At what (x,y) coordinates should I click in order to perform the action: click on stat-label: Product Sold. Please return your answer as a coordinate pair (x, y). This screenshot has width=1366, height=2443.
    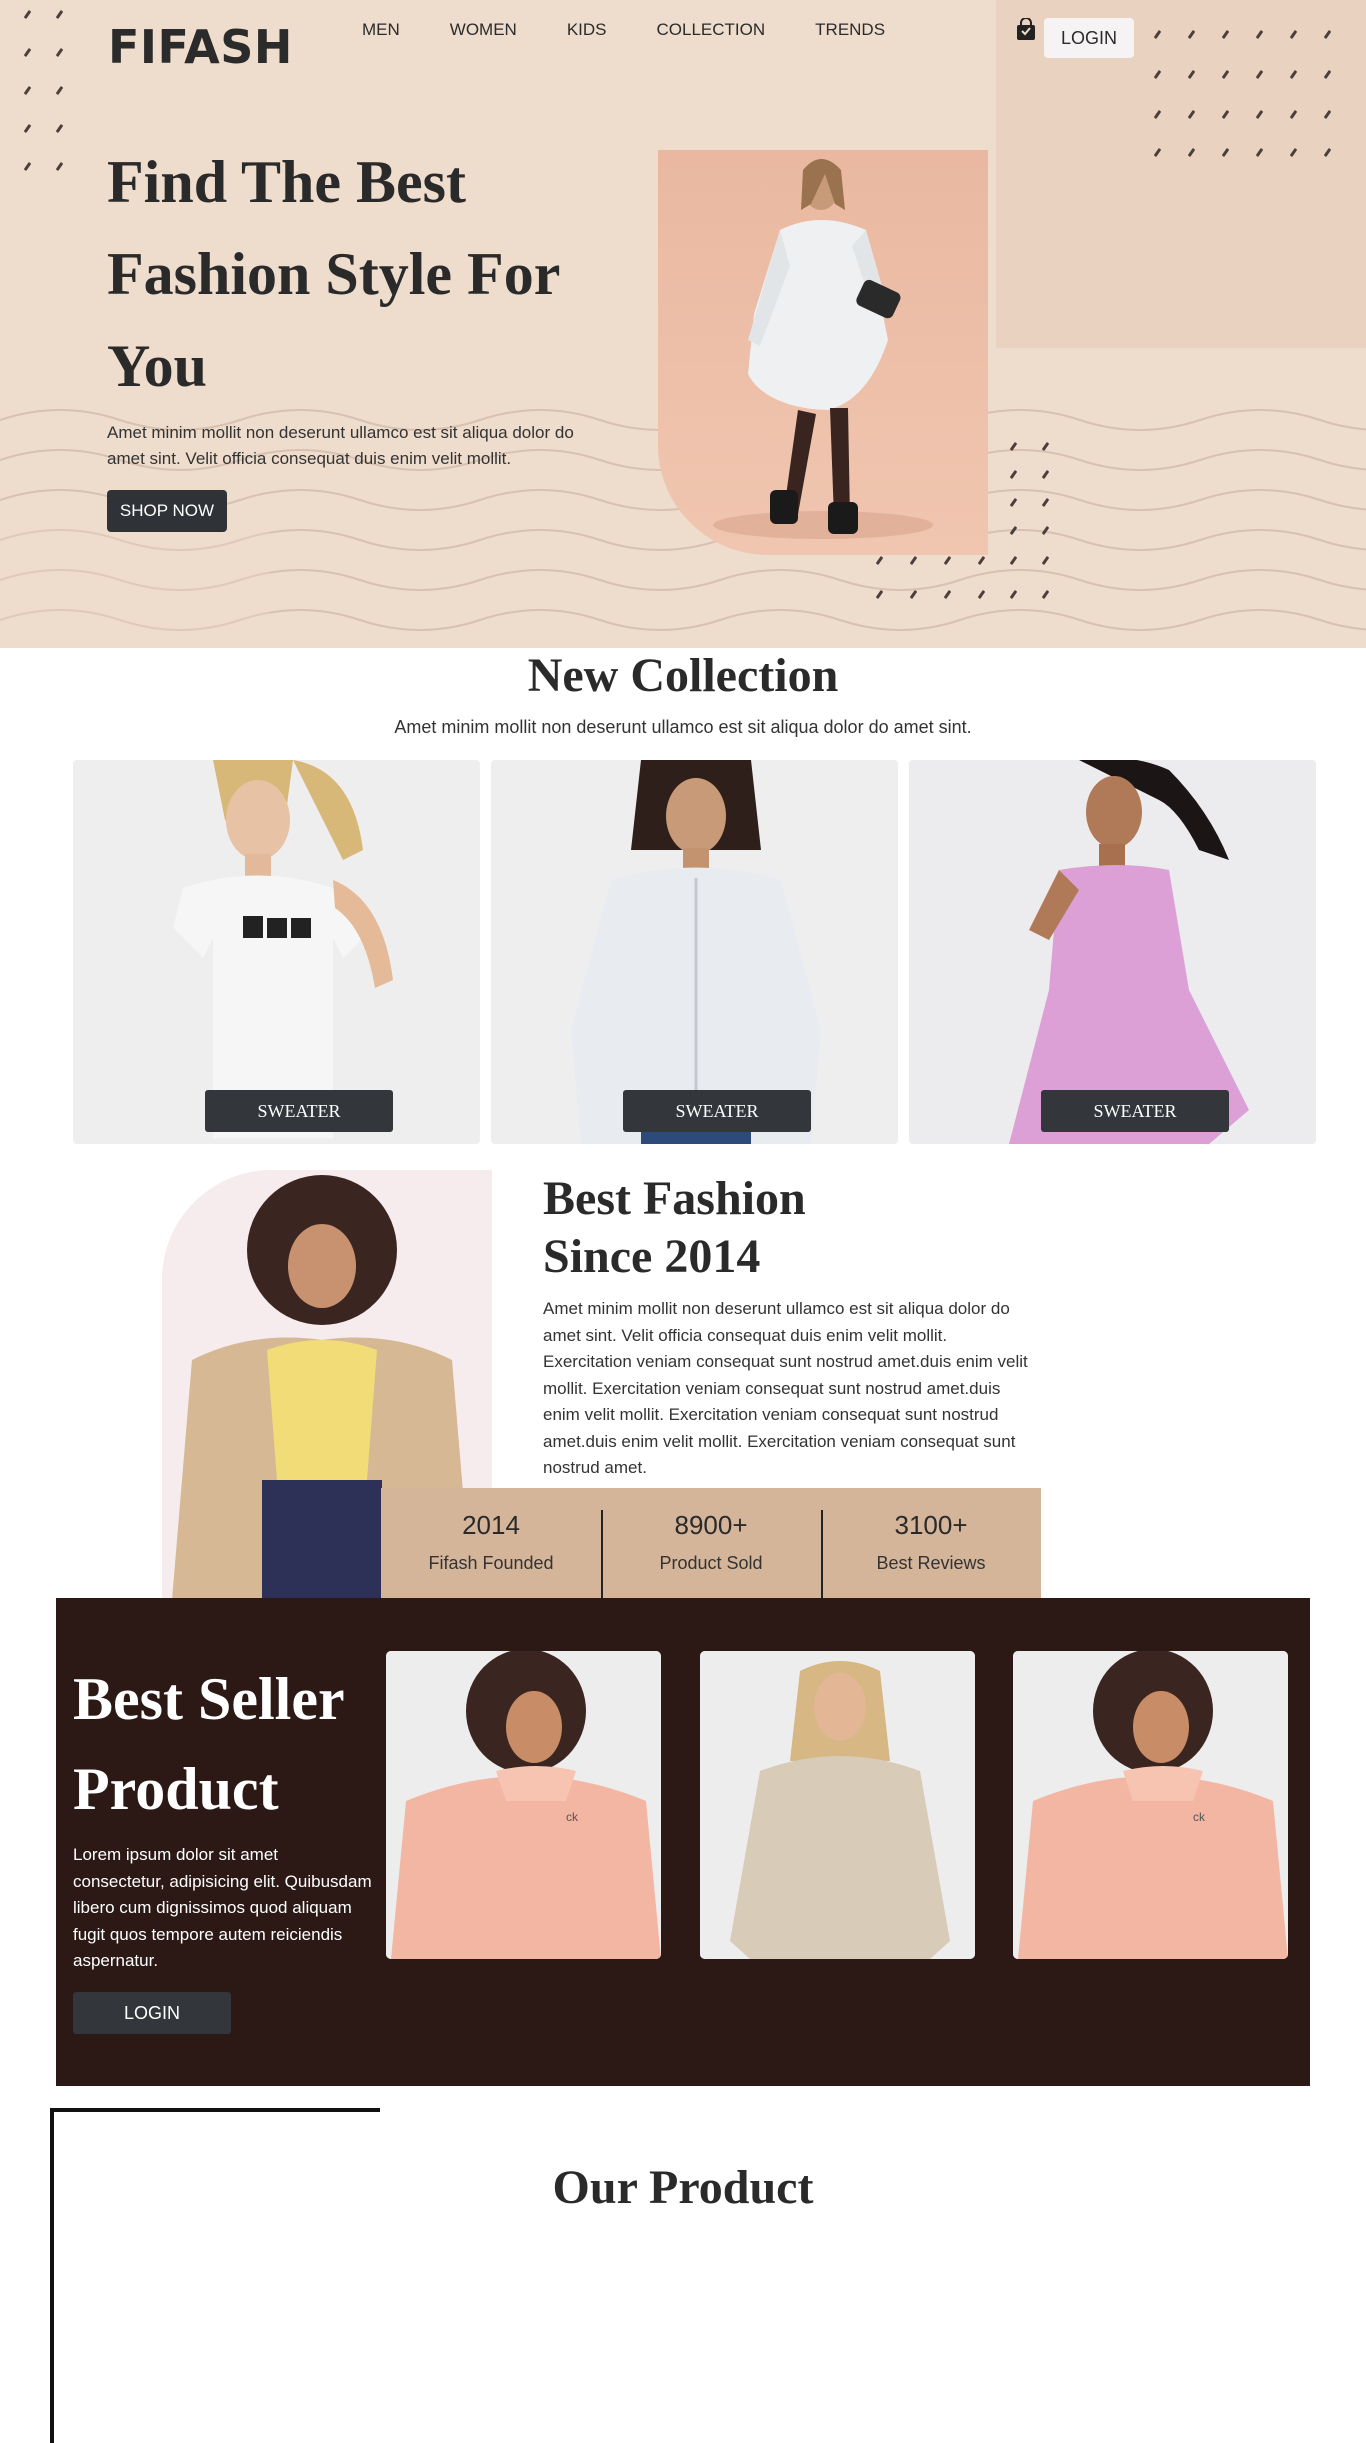
    Looking at the image, I should click on (711, 1563).